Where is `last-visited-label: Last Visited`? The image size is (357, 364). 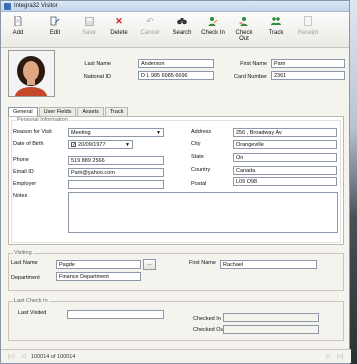 last-visited-label: Last Visited is located at coordinates (32, 313).